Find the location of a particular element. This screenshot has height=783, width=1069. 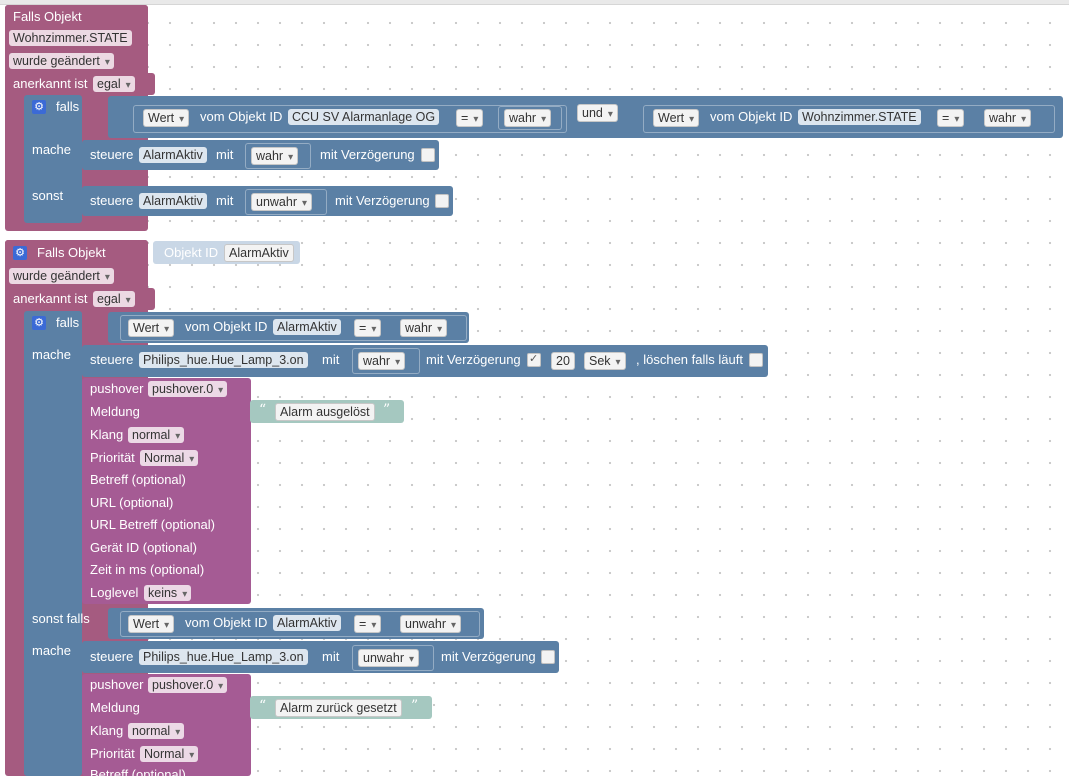

if-elseif-block is located at coordinates (53, 543).